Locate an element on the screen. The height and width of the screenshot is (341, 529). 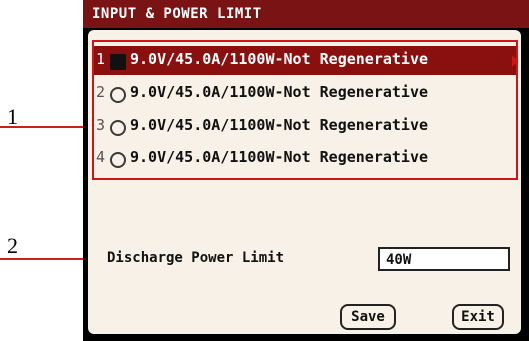
profile-row-1: 1 9.0V/45.0A/1100W-Not Regenerative is located at coordinates (306, 60).